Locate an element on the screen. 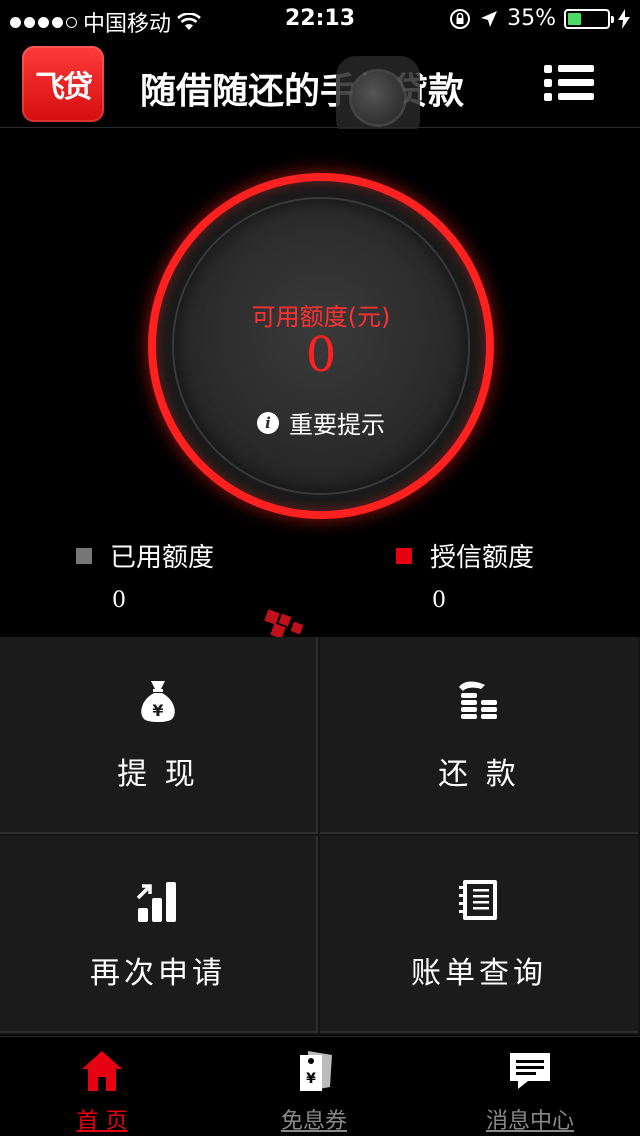  coin-stack-icon is located at coordinates (478, 700).